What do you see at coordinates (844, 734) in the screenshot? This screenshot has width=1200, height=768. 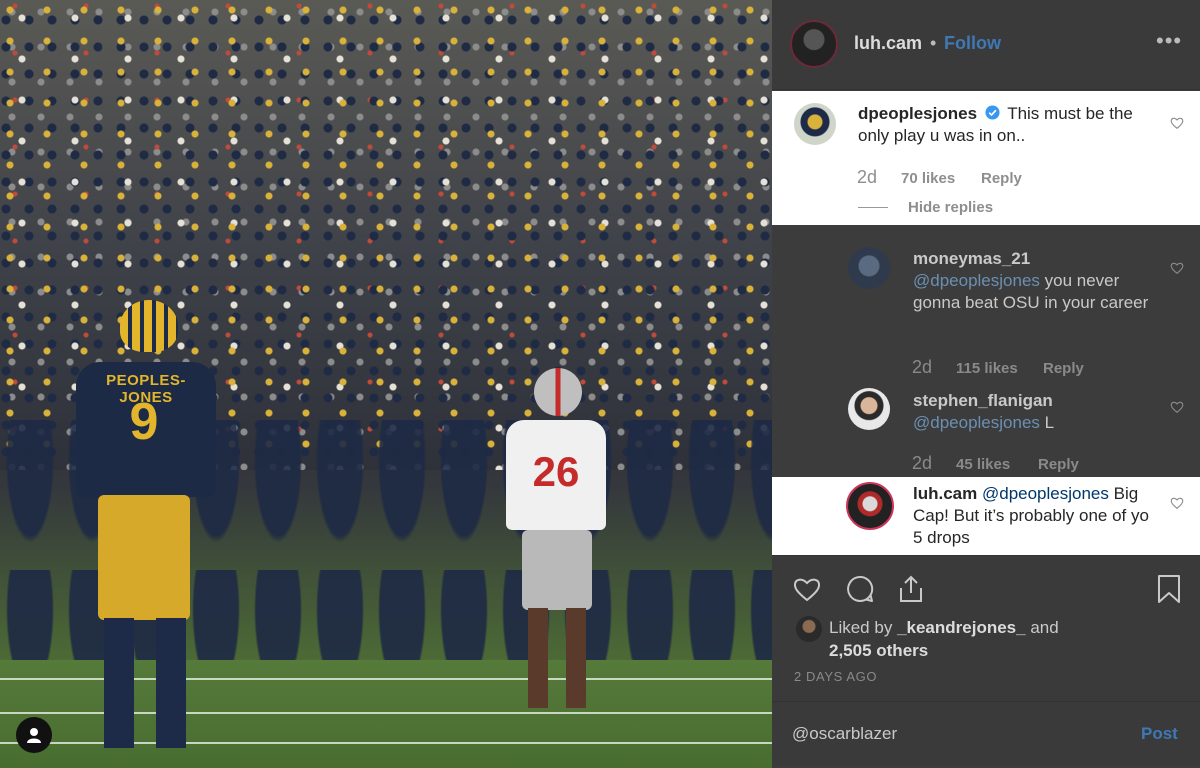 I see `comment-input: @oscarblazer` at bounding box center [844, 734].